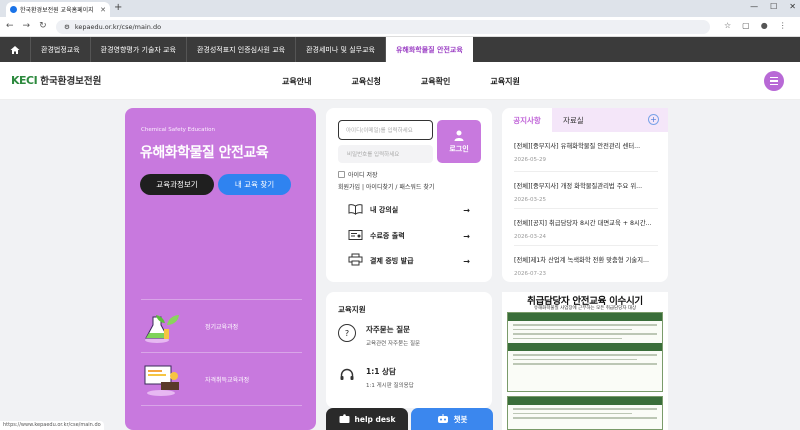  Describe the element at coordinates (383, 27) in the screenshot. I see `url-field: ⚙ kepaedu.or.kr/cse/main.do` at that location.